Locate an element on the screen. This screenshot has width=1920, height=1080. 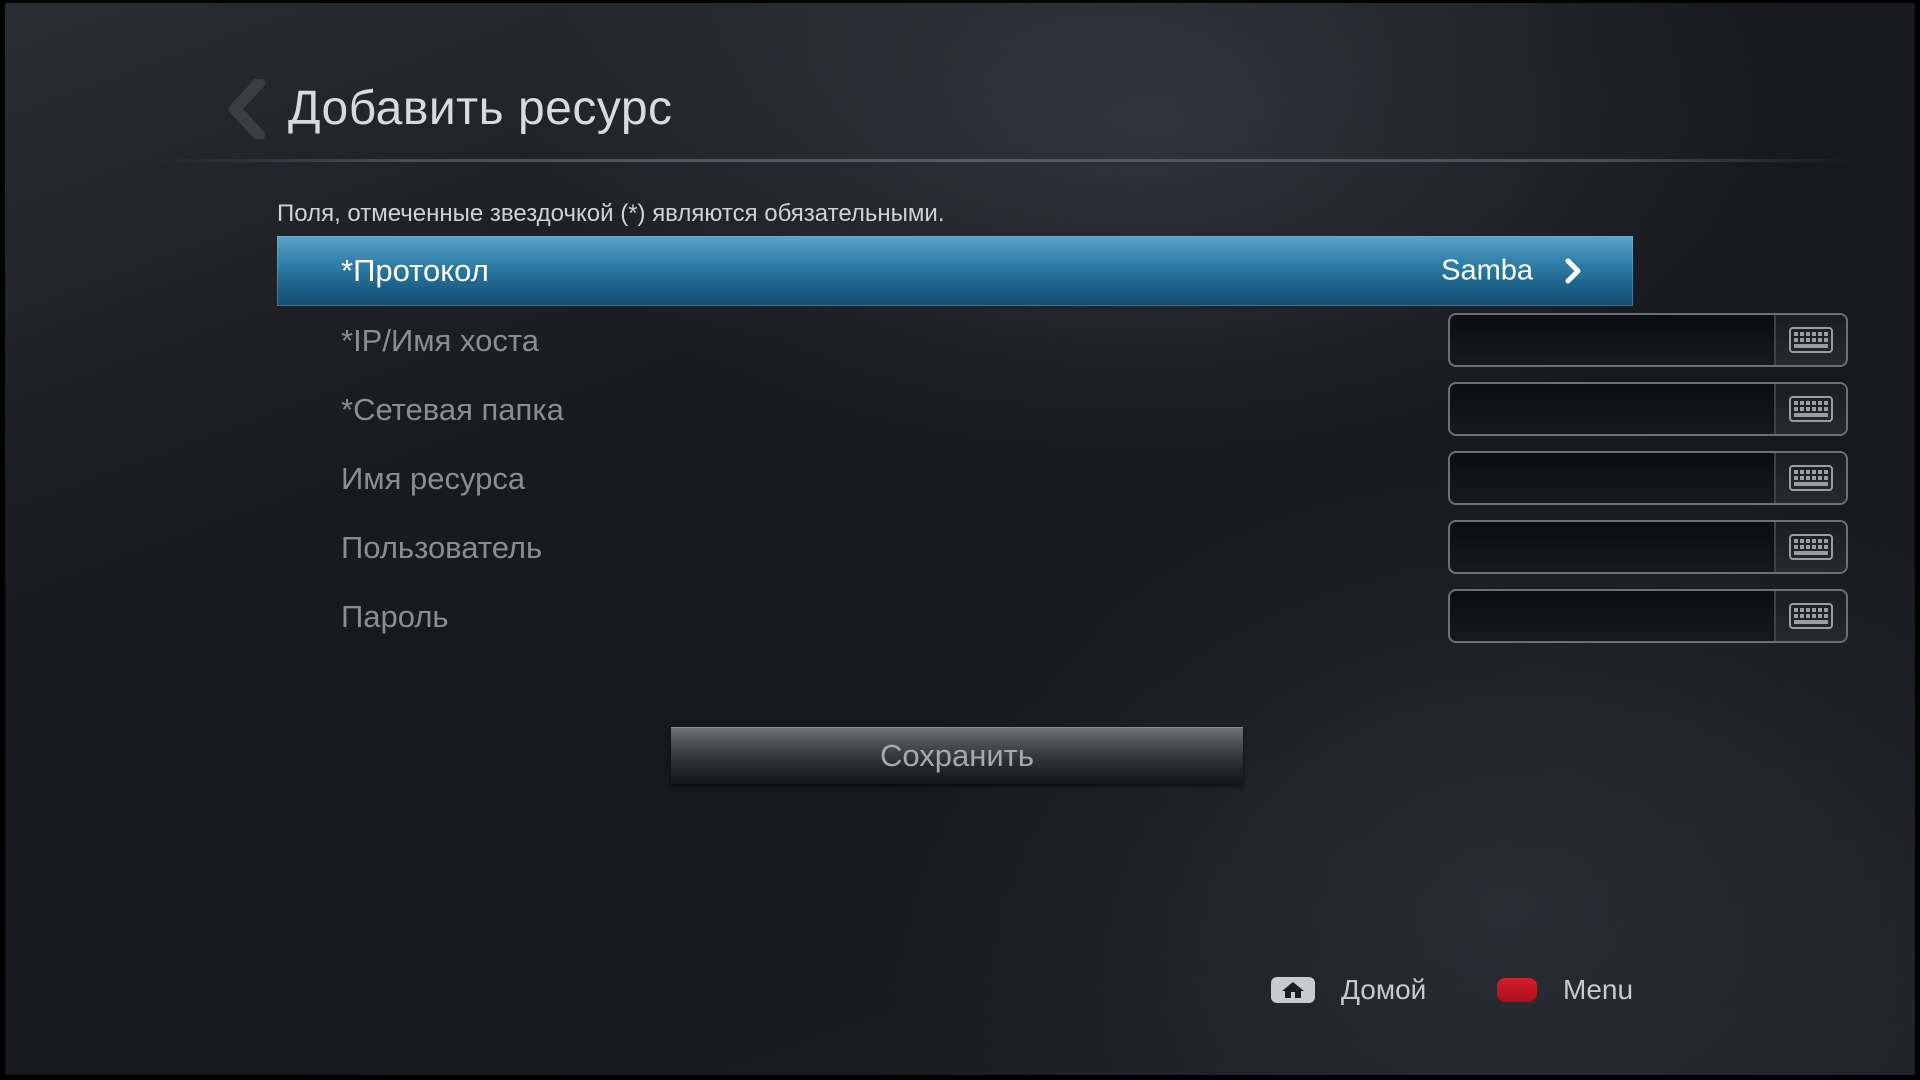
field-row-resource-name: Имя ресурса is located at coordinates (1062, 479).